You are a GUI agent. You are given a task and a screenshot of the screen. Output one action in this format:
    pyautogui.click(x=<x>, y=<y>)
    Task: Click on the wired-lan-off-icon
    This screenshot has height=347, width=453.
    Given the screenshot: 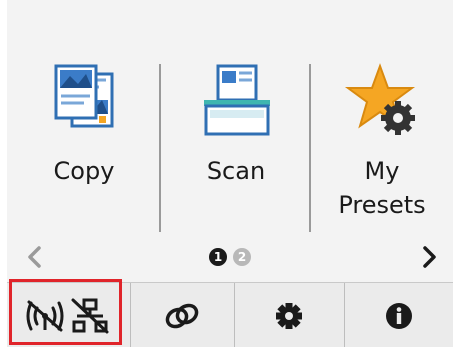 What is the action you would take?
    pyautogui.click(x=90, y=315)
    